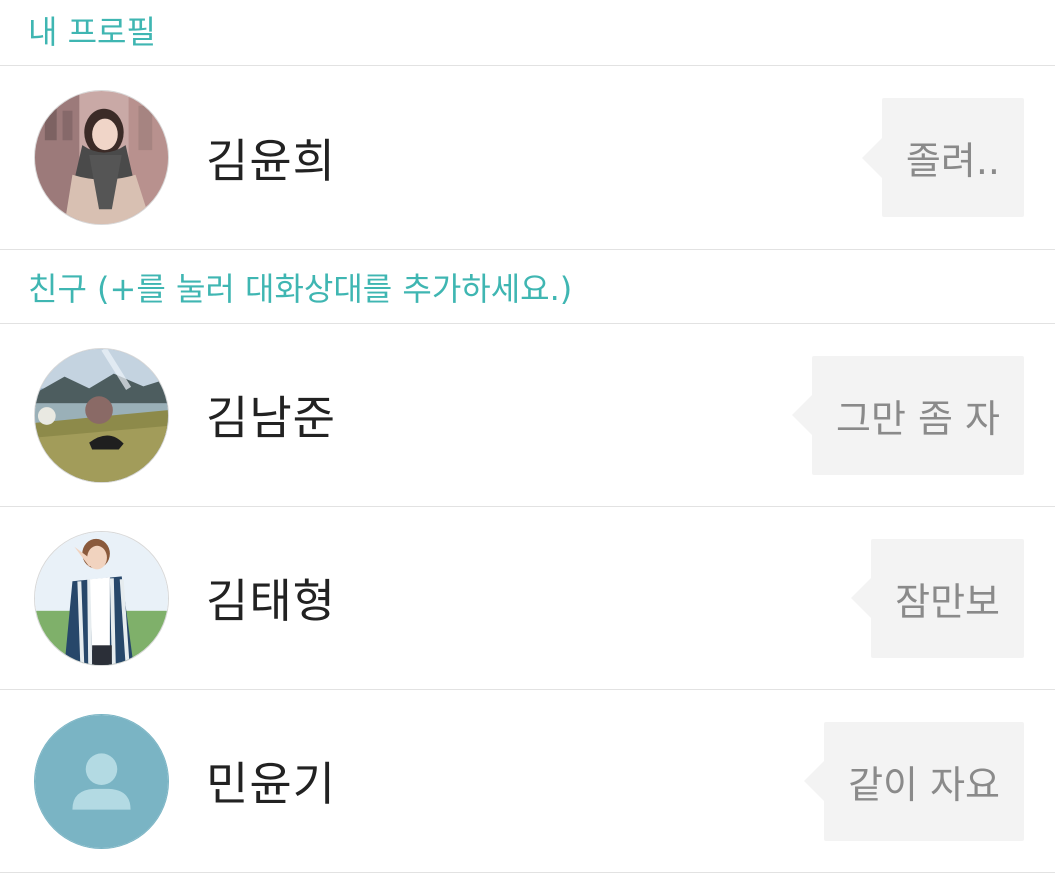  What do you see at coordinates (271, 160) in the screenshot?
I see `my-profile-name: 김윤희` at bounding box center [271, 160].